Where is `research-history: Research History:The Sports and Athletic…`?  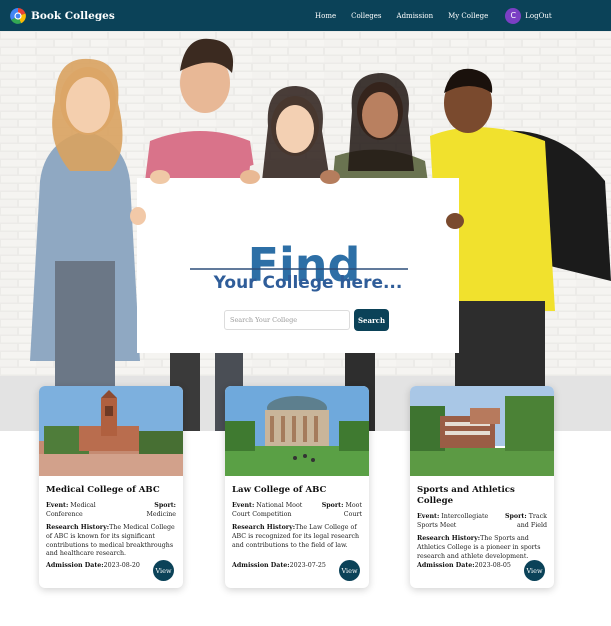
research-history: Research History:The Sports and Athletic… is located at coordinates (482, 548).